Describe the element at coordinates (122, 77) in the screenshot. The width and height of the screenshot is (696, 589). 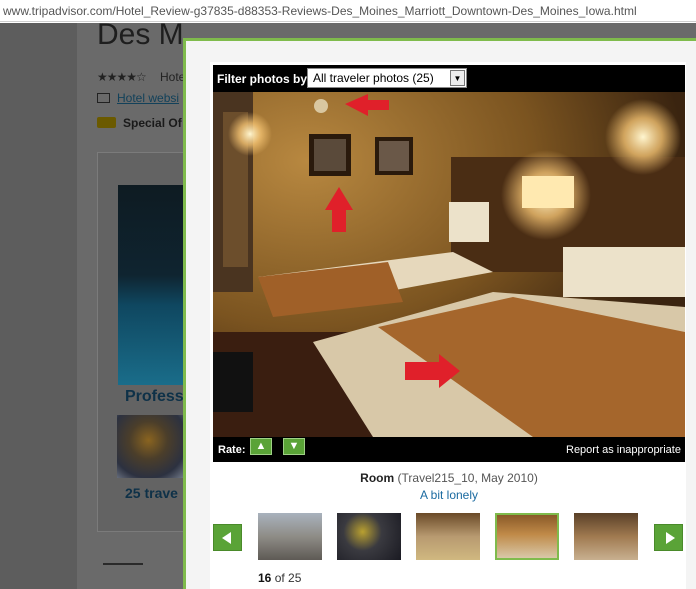
I see `rating-stars: ★★★★☆` at that location.